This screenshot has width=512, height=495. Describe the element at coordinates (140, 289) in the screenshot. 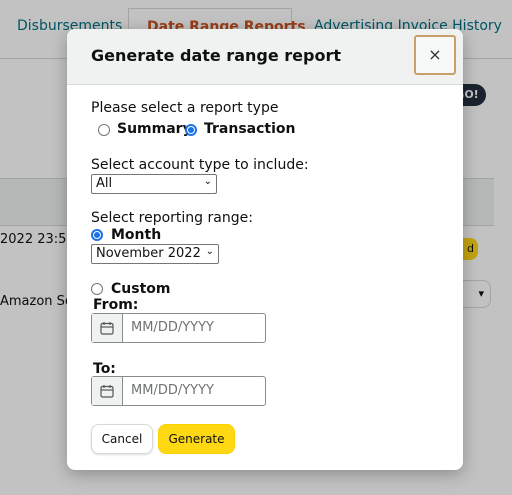

I see `radio-custom-label: Custom` at that location.